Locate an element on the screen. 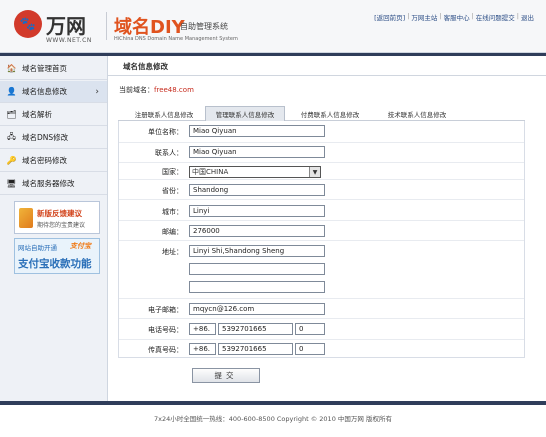  email-label: 电子邮箱： is located at coordinates (165, 310).